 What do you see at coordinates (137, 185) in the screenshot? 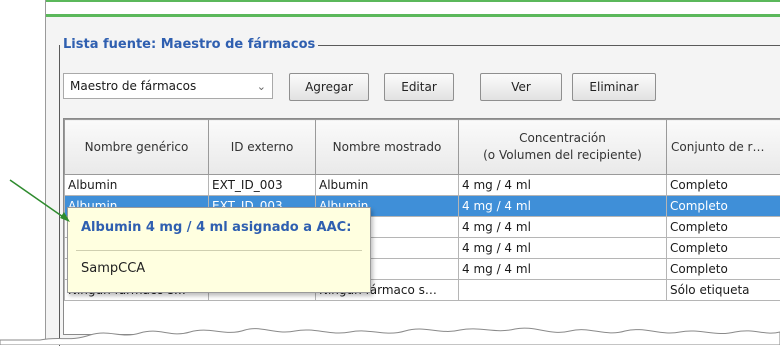
I see `cell-generic-name: Albumin` at bounding box center [137, 185].